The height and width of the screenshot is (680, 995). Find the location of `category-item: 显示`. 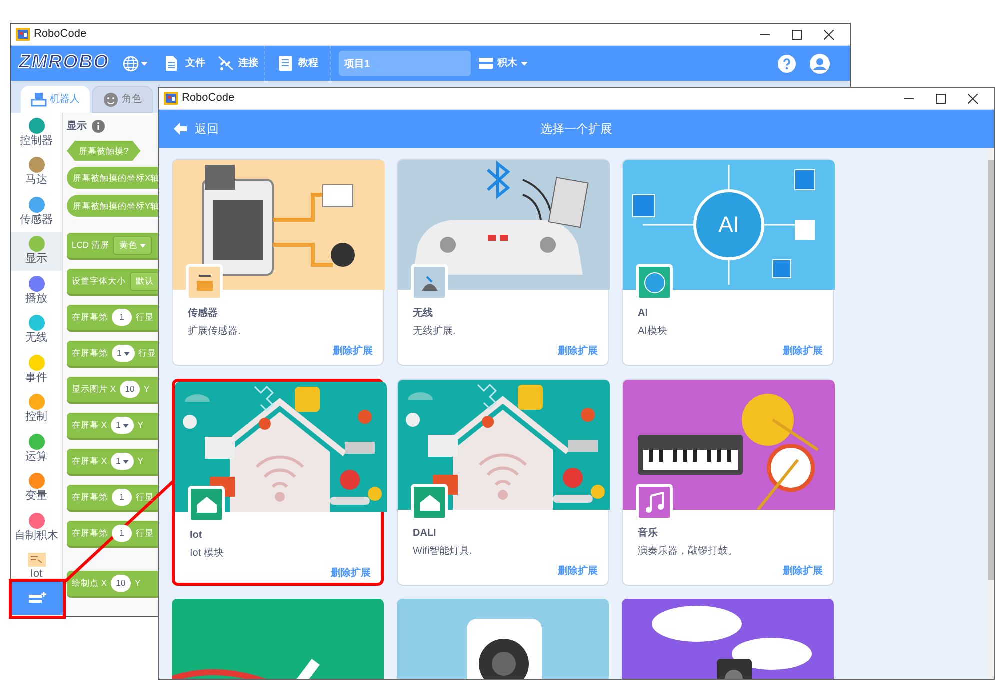

category-item: 显示 is located at coordinates (37, 259).